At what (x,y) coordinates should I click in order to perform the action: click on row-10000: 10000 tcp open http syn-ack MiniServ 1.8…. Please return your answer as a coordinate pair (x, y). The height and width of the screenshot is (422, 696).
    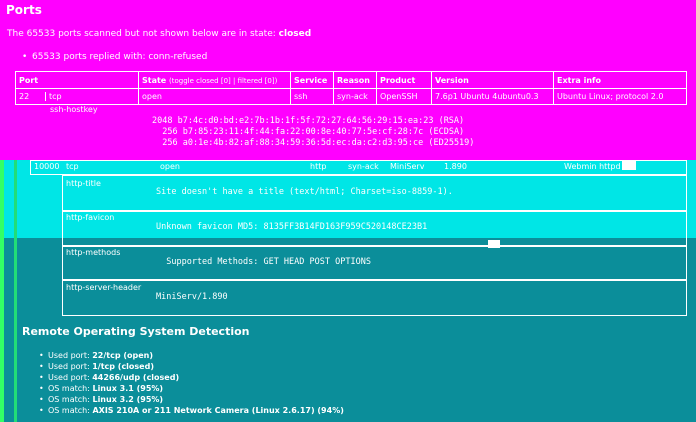
    Looking at the image, I should click on (358, 167).